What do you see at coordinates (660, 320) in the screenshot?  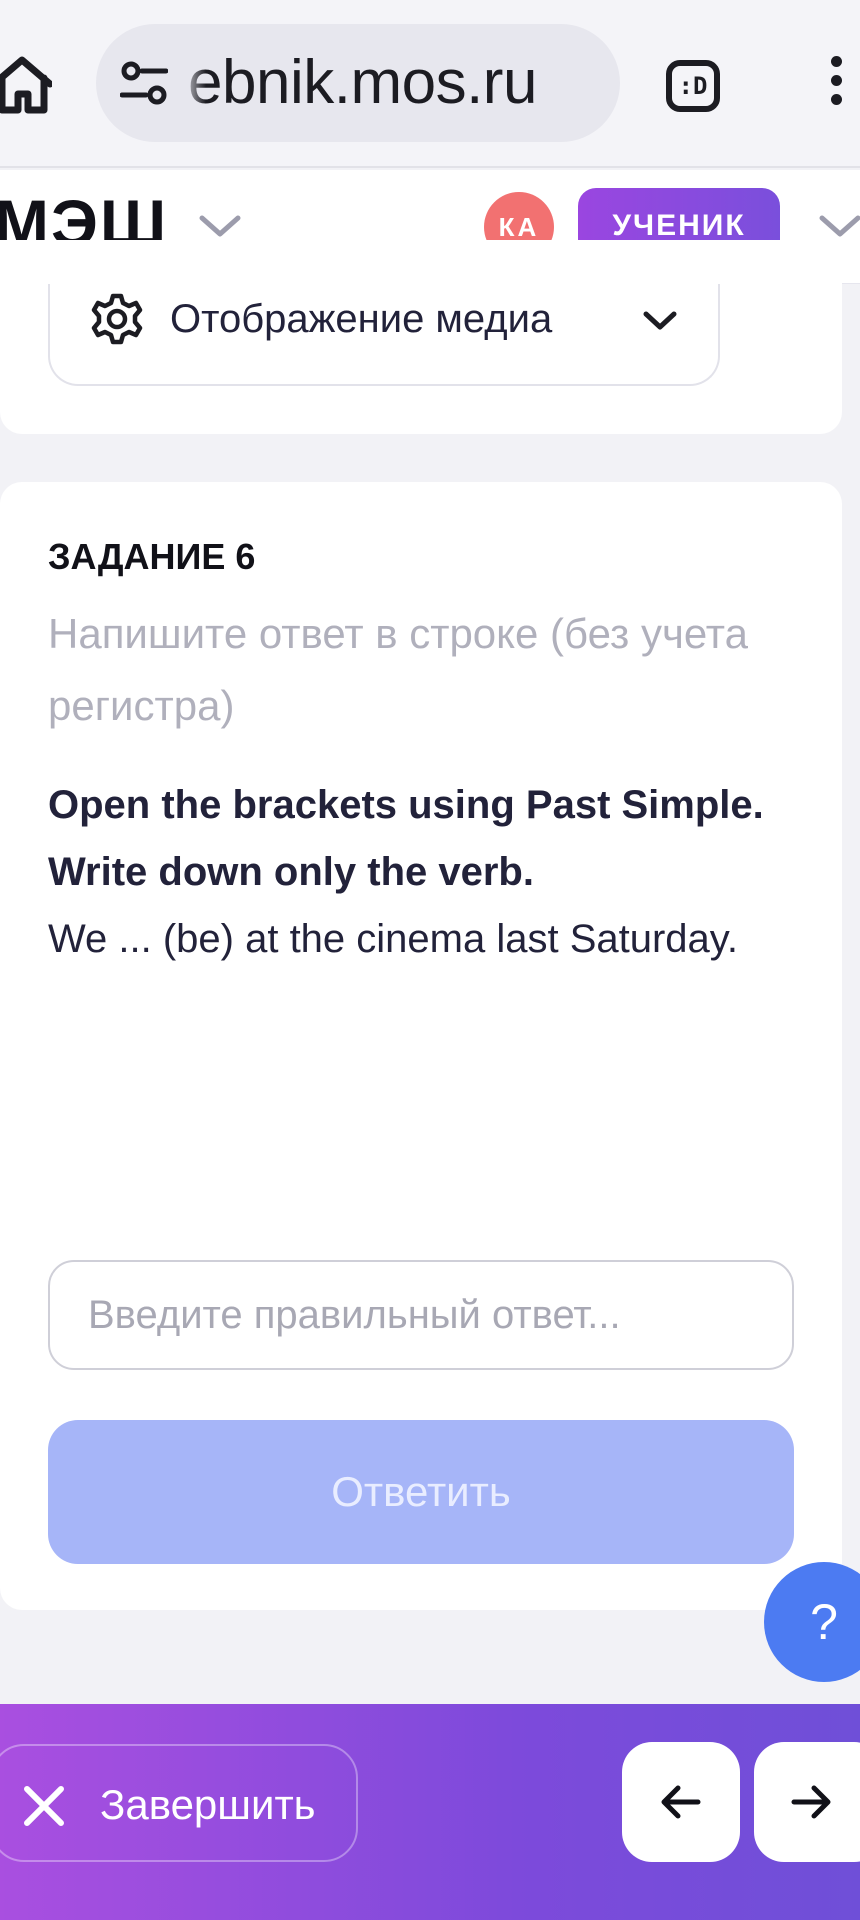 I see `chevron-down-icon` at bounding box center [660, 320].